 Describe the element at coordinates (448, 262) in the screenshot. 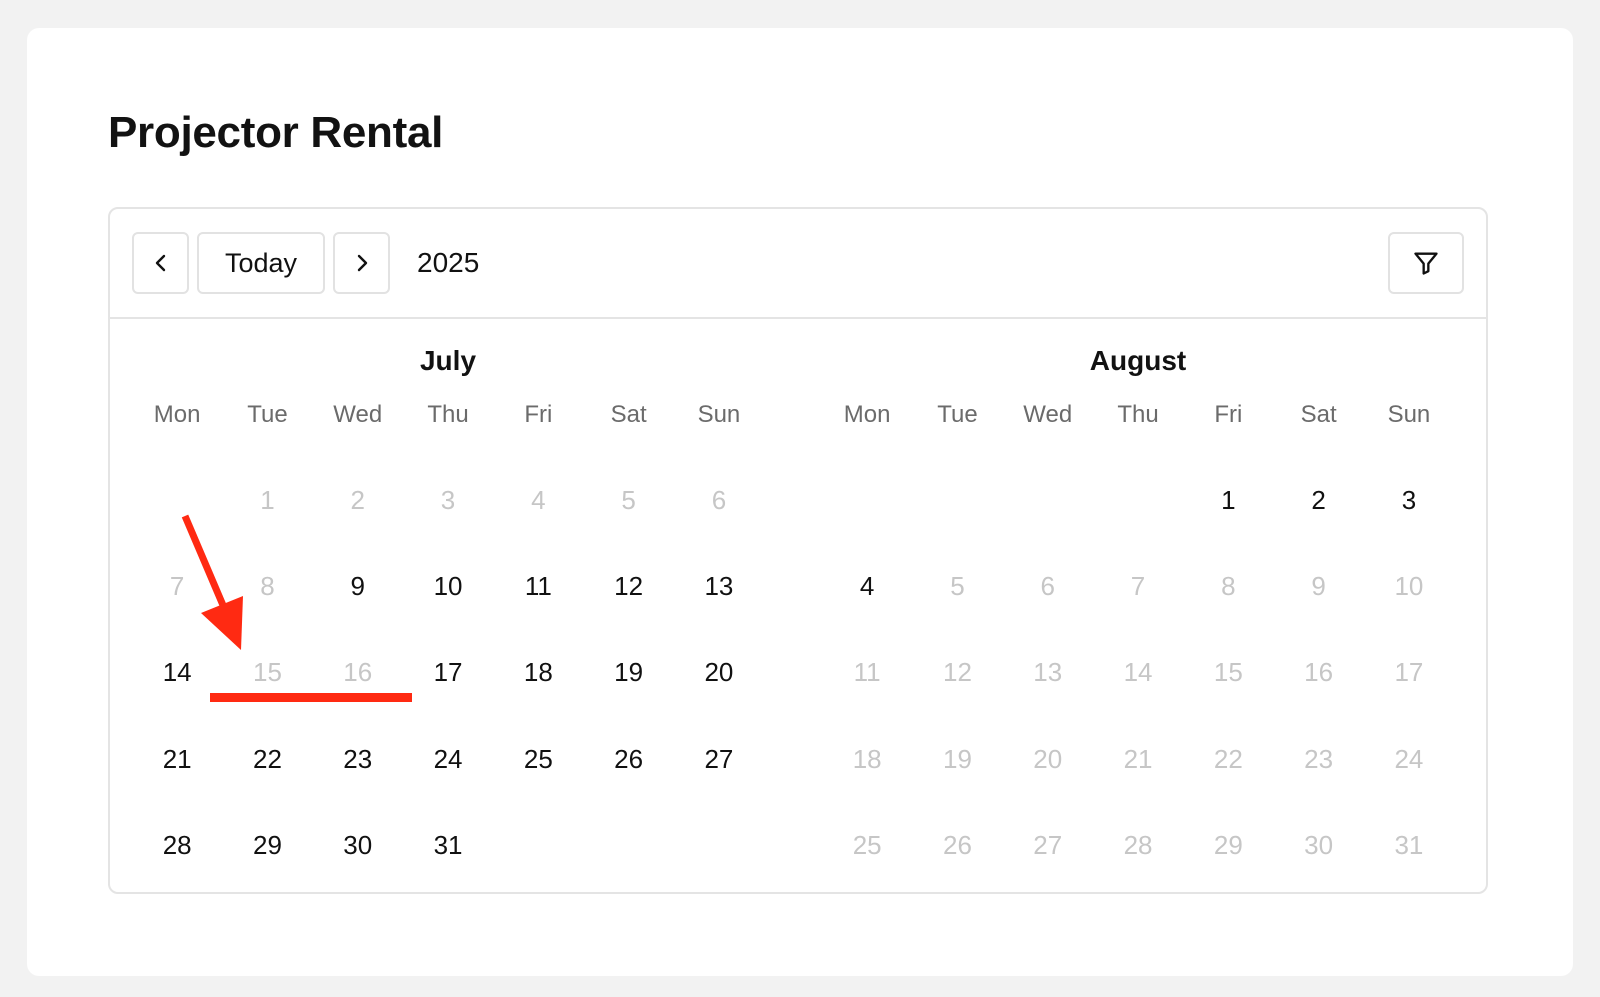

I see `year-label: 2025` at that location.